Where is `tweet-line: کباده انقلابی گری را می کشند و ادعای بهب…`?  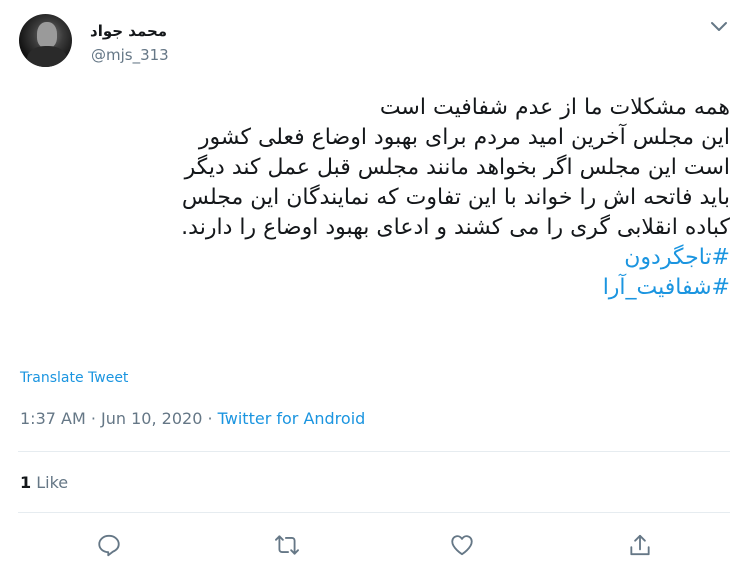
tweet-line: کباده انقلابی گری را می کشند و ادعای بهب… is located at coordinates (455, 227).